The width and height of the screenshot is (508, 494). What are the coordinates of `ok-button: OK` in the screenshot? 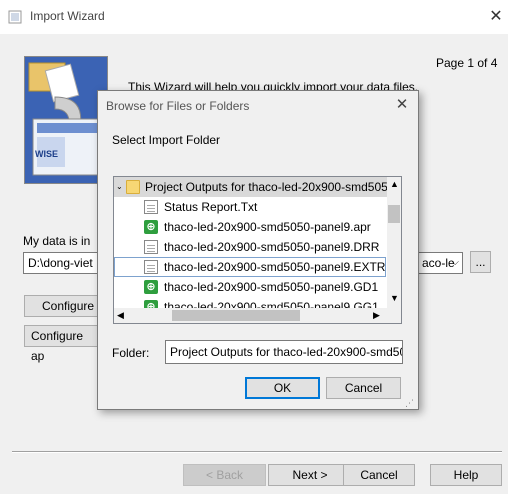 It's located at (282, 388).